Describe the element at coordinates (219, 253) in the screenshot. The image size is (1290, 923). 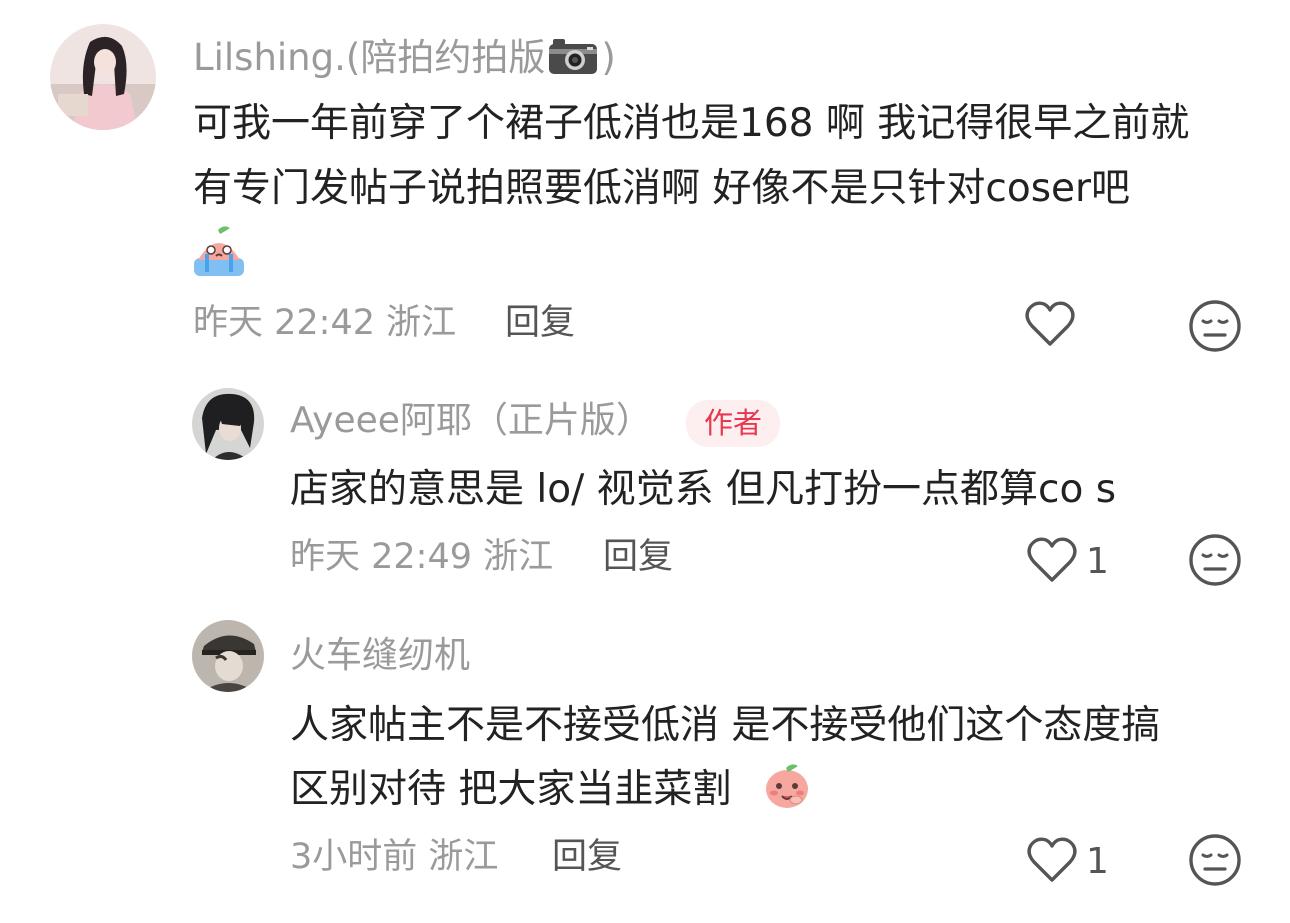
I see `crying-peach-emoji` at that location.